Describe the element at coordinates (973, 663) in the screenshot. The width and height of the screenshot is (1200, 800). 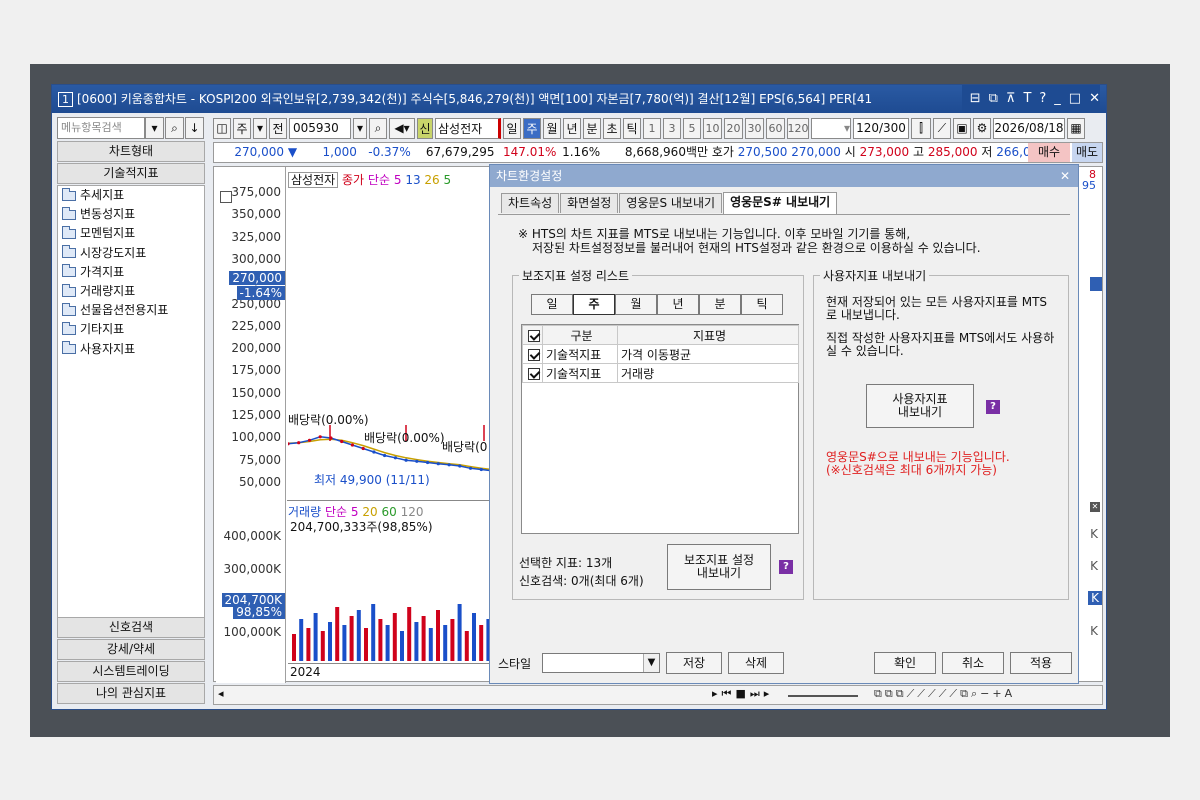
I see `cancel-button: 취소` at that location.